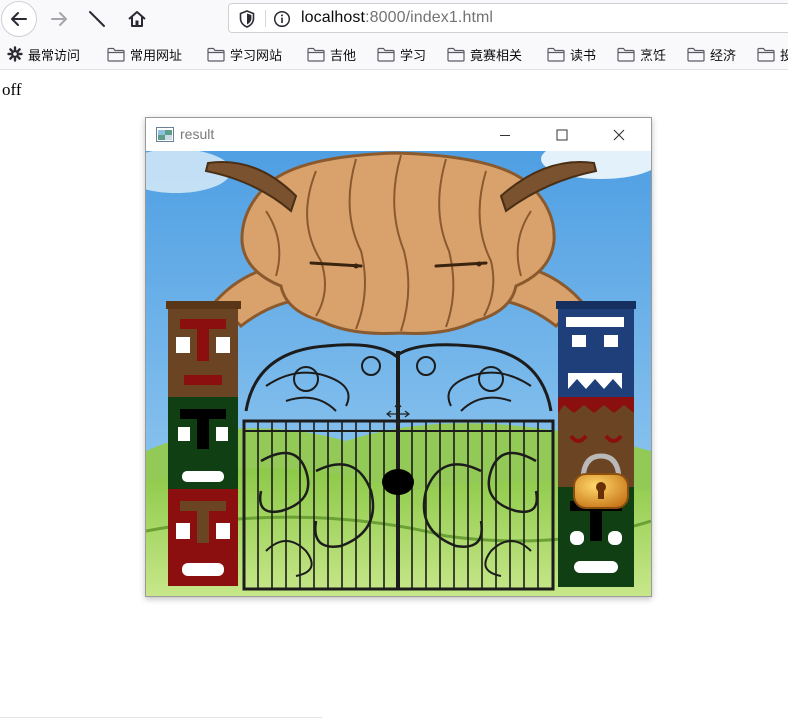 The width and height of the screenshot is (788, 720). What do you see at coordinates (156, 55) in the screenshot?
I see `bookmark-label: 常用网址` at bounding box center [156, 55].